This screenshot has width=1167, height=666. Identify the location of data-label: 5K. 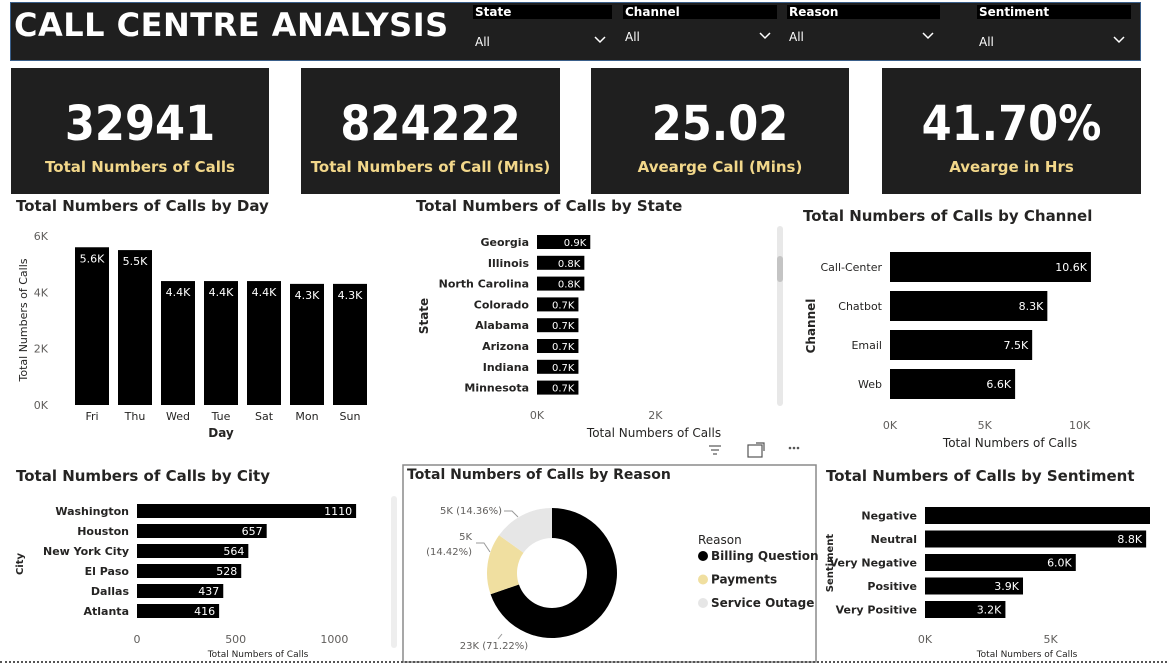
(465, 537).